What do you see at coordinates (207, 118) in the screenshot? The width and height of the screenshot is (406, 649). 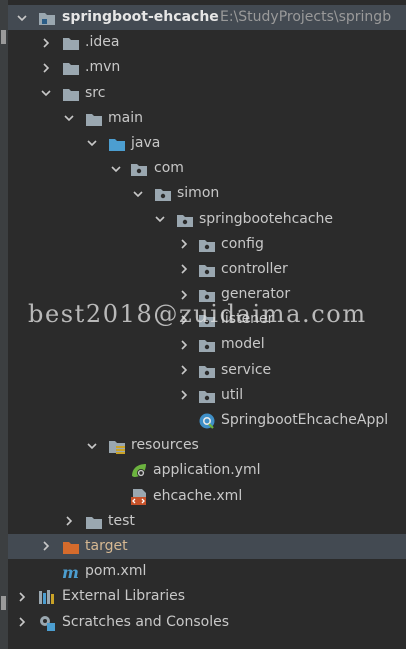 I see `tree-row-main: main` at bounding box center [207, 118].